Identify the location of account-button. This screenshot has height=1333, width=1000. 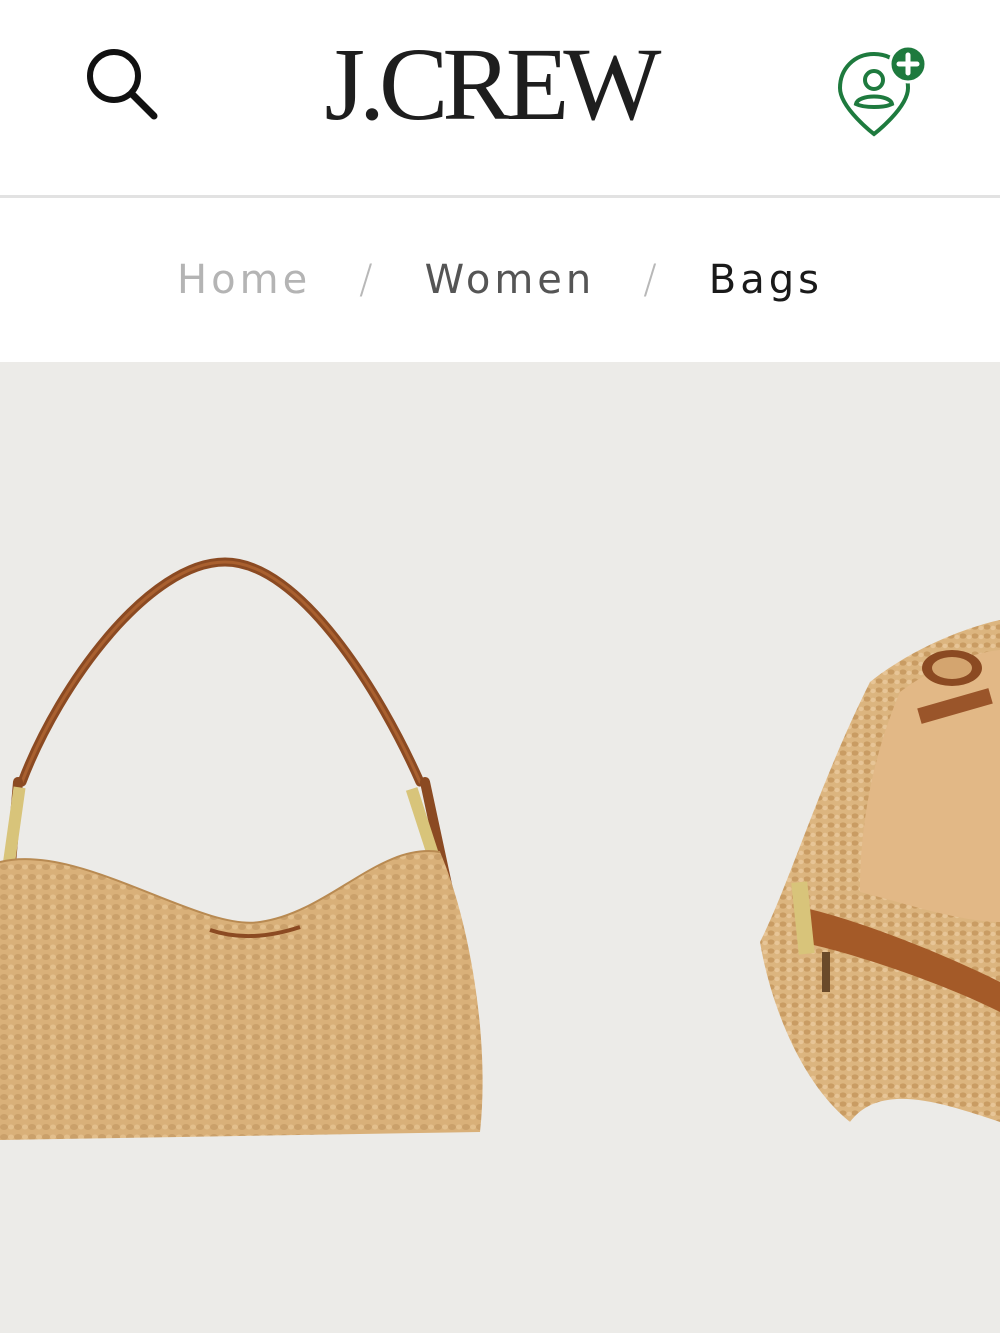
(882, 92).